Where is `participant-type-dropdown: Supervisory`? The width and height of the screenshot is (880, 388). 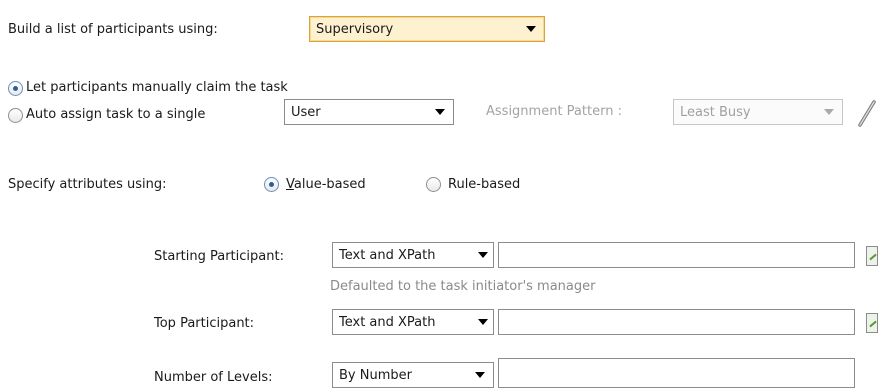
participant-type-dropdown: Supervisory is located at coordinates (427, 29).